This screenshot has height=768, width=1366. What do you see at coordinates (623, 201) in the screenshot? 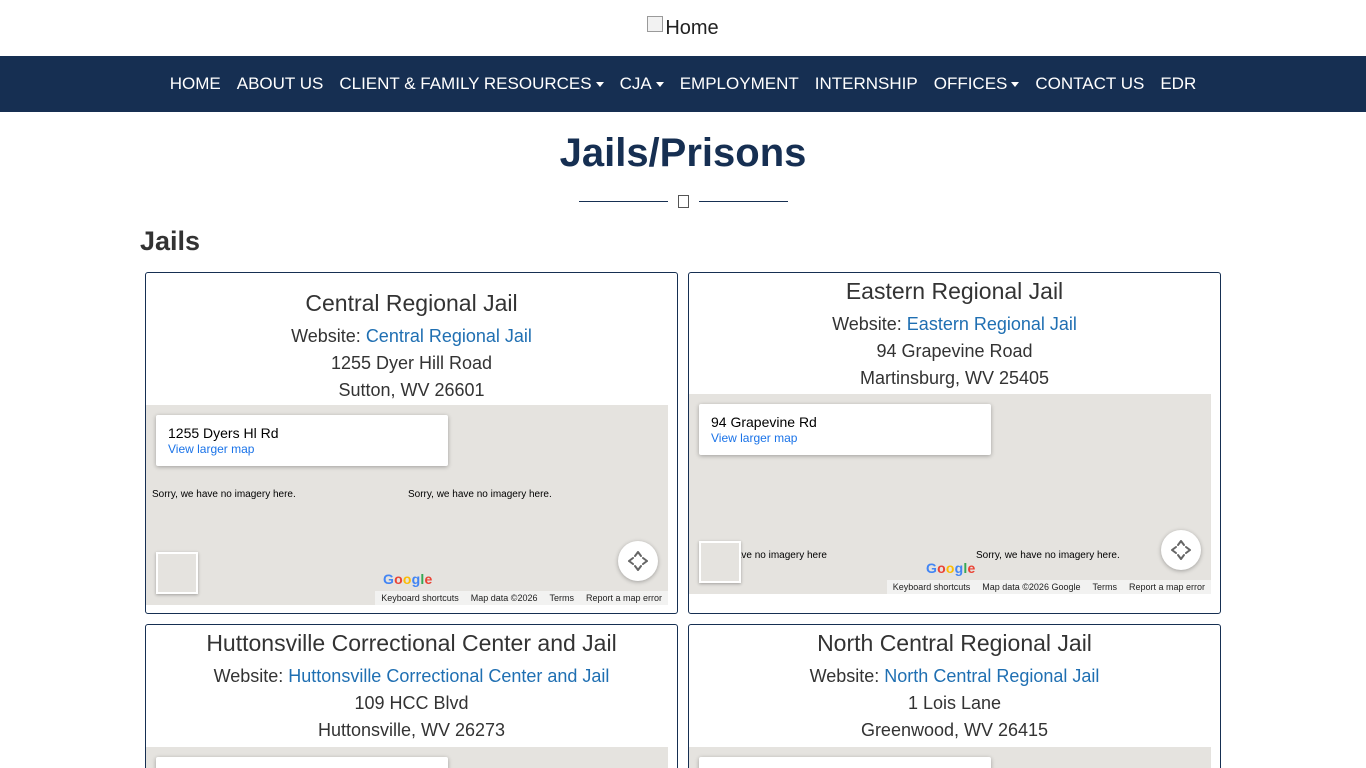
I see `divider-line-left` at bounding box center [623, 201].